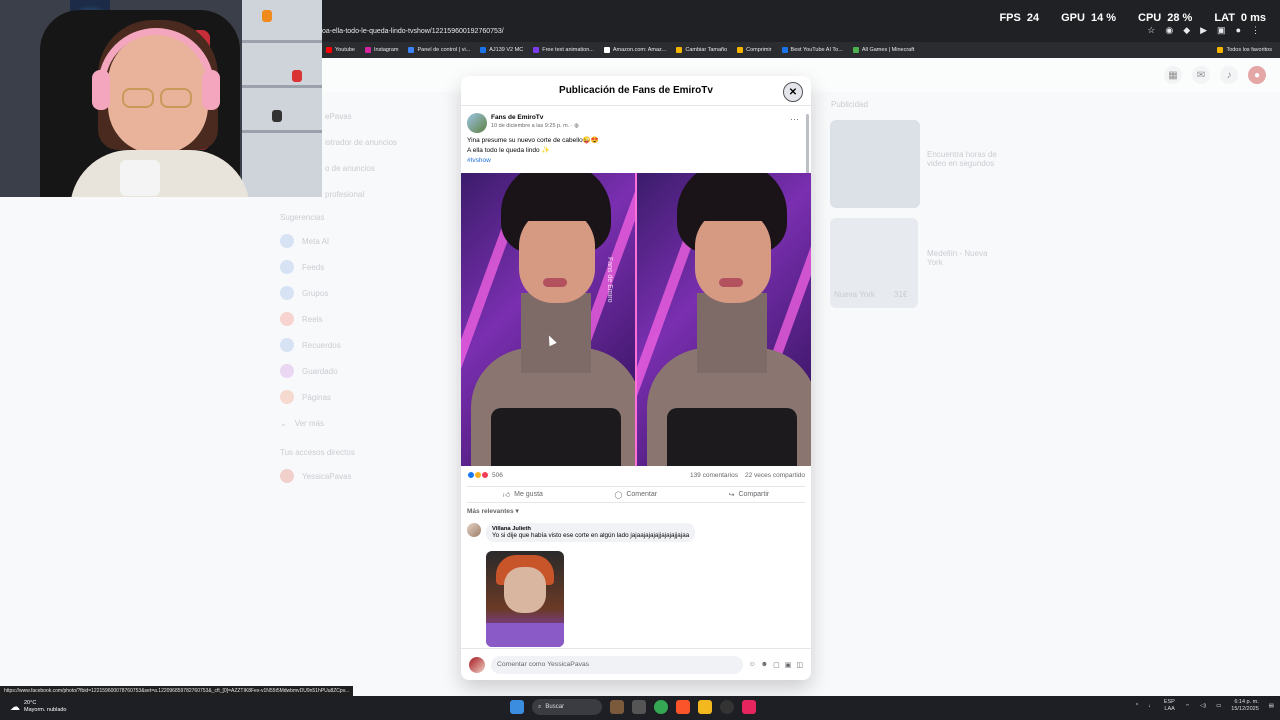 This screenshot has width=1280, height=720. I want to click on obs-icon, so click(727, 707).